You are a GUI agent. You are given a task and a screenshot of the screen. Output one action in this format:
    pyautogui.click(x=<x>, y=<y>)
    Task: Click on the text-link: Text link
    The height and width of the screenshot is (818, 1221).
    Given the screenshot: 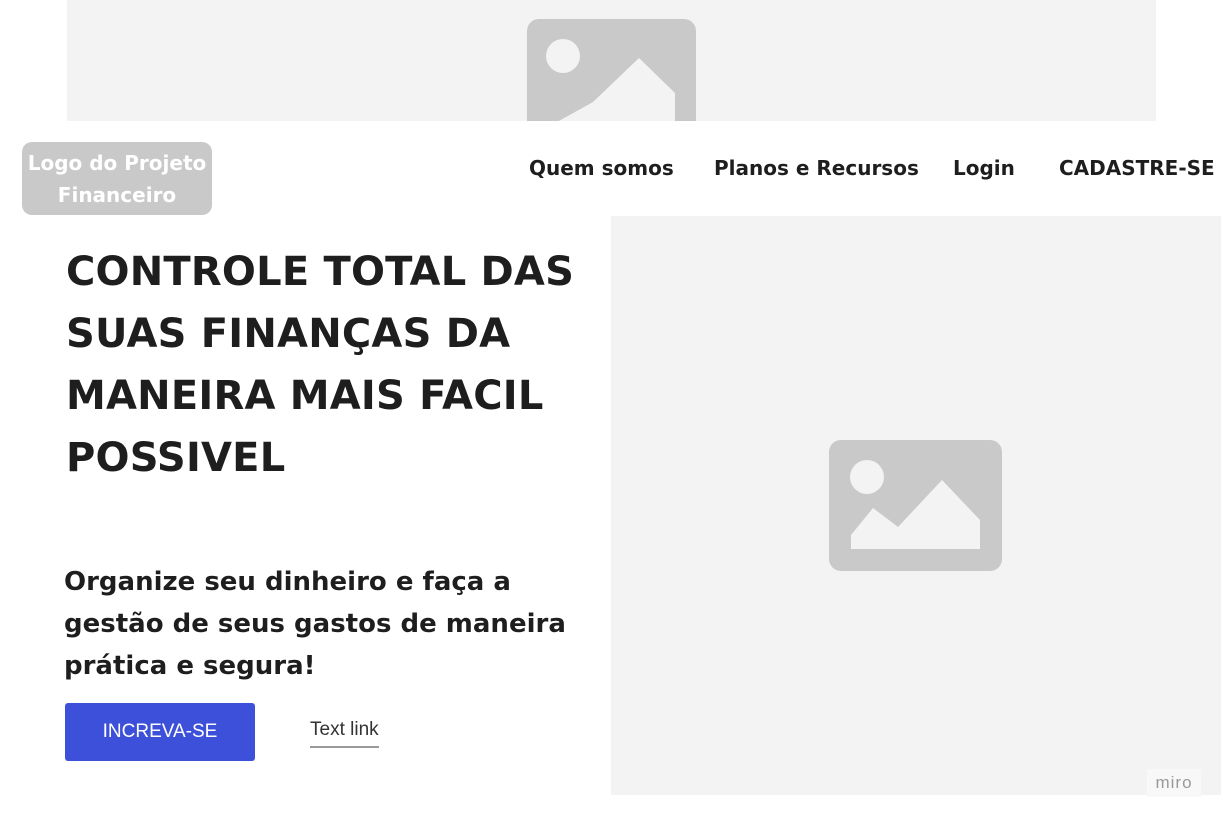 What is the action you would take?
    pyautogui.click(x=344, y=733)
    